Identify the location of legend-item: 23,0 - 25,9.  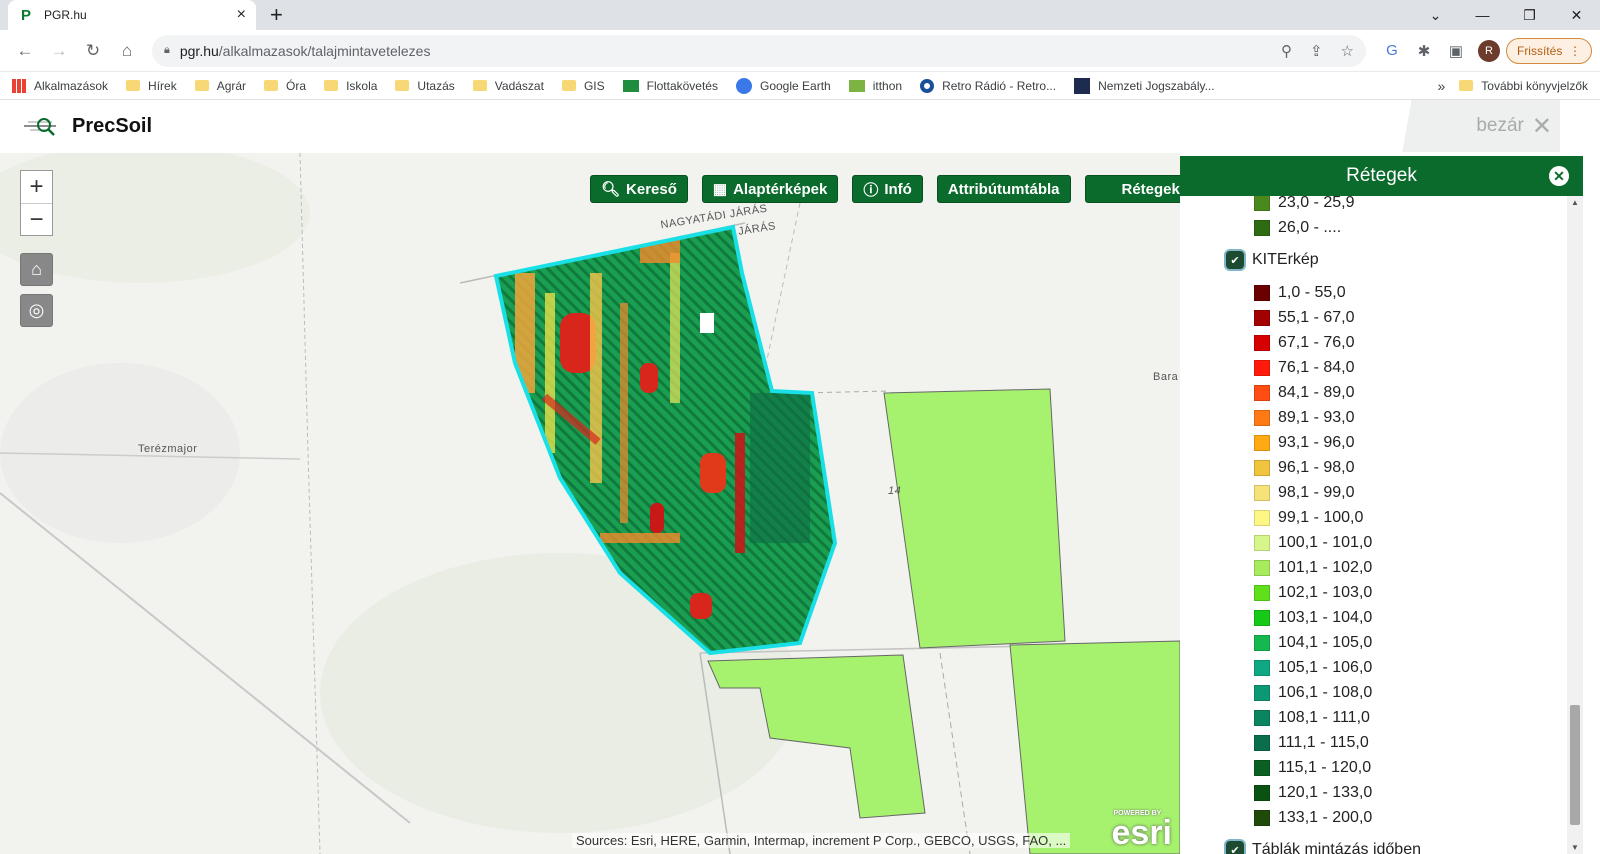
(1373, 205).